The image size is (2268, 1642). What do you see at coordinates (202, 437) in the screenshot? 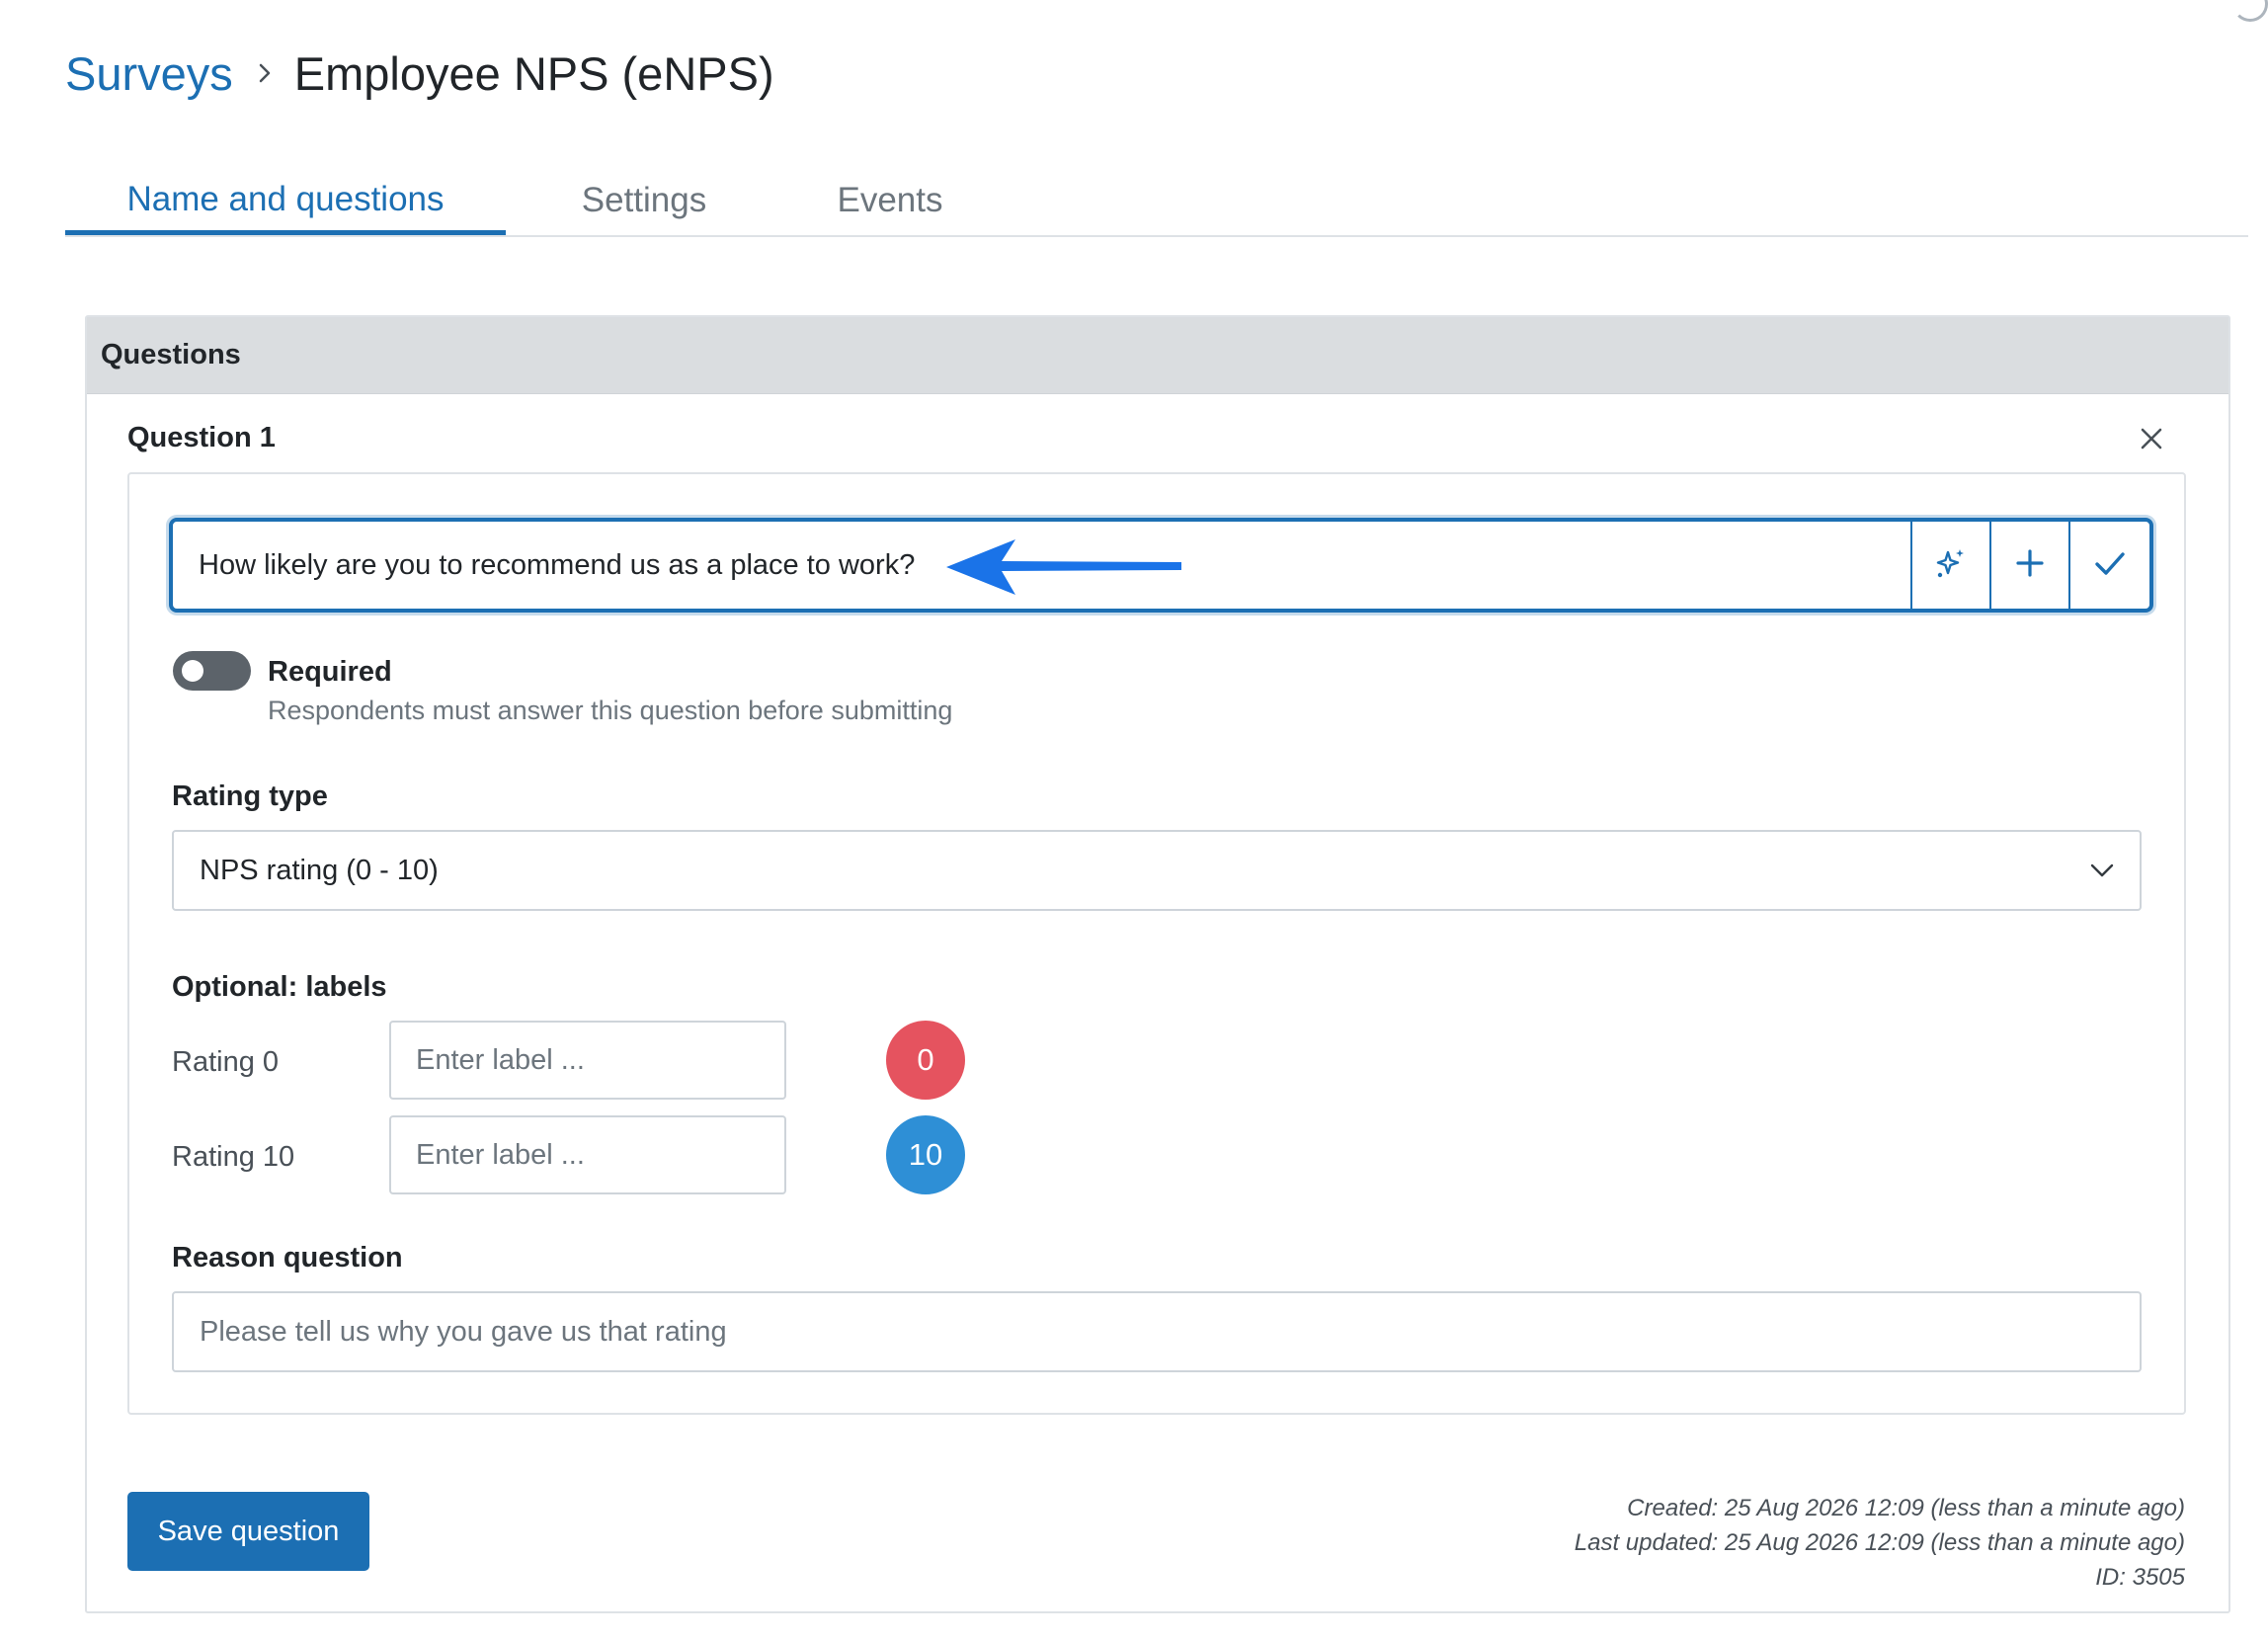
I see `question-title: Question 1` at bounding box center [202, 437].